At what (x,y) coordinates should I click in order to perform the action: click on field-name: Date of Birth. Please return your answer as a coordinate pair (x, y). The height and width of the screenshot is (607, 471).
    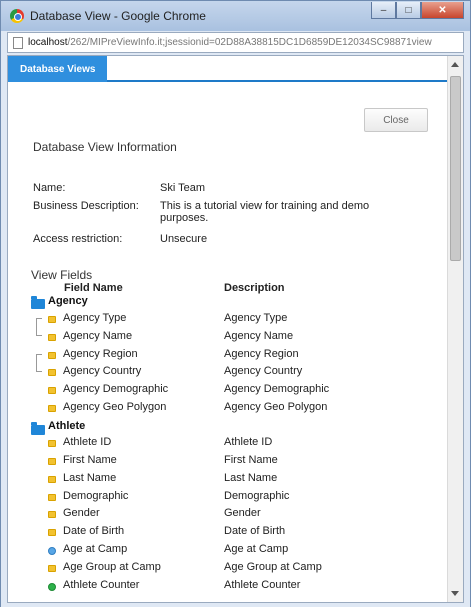
    Looking at the image, I should click on (94, 531).